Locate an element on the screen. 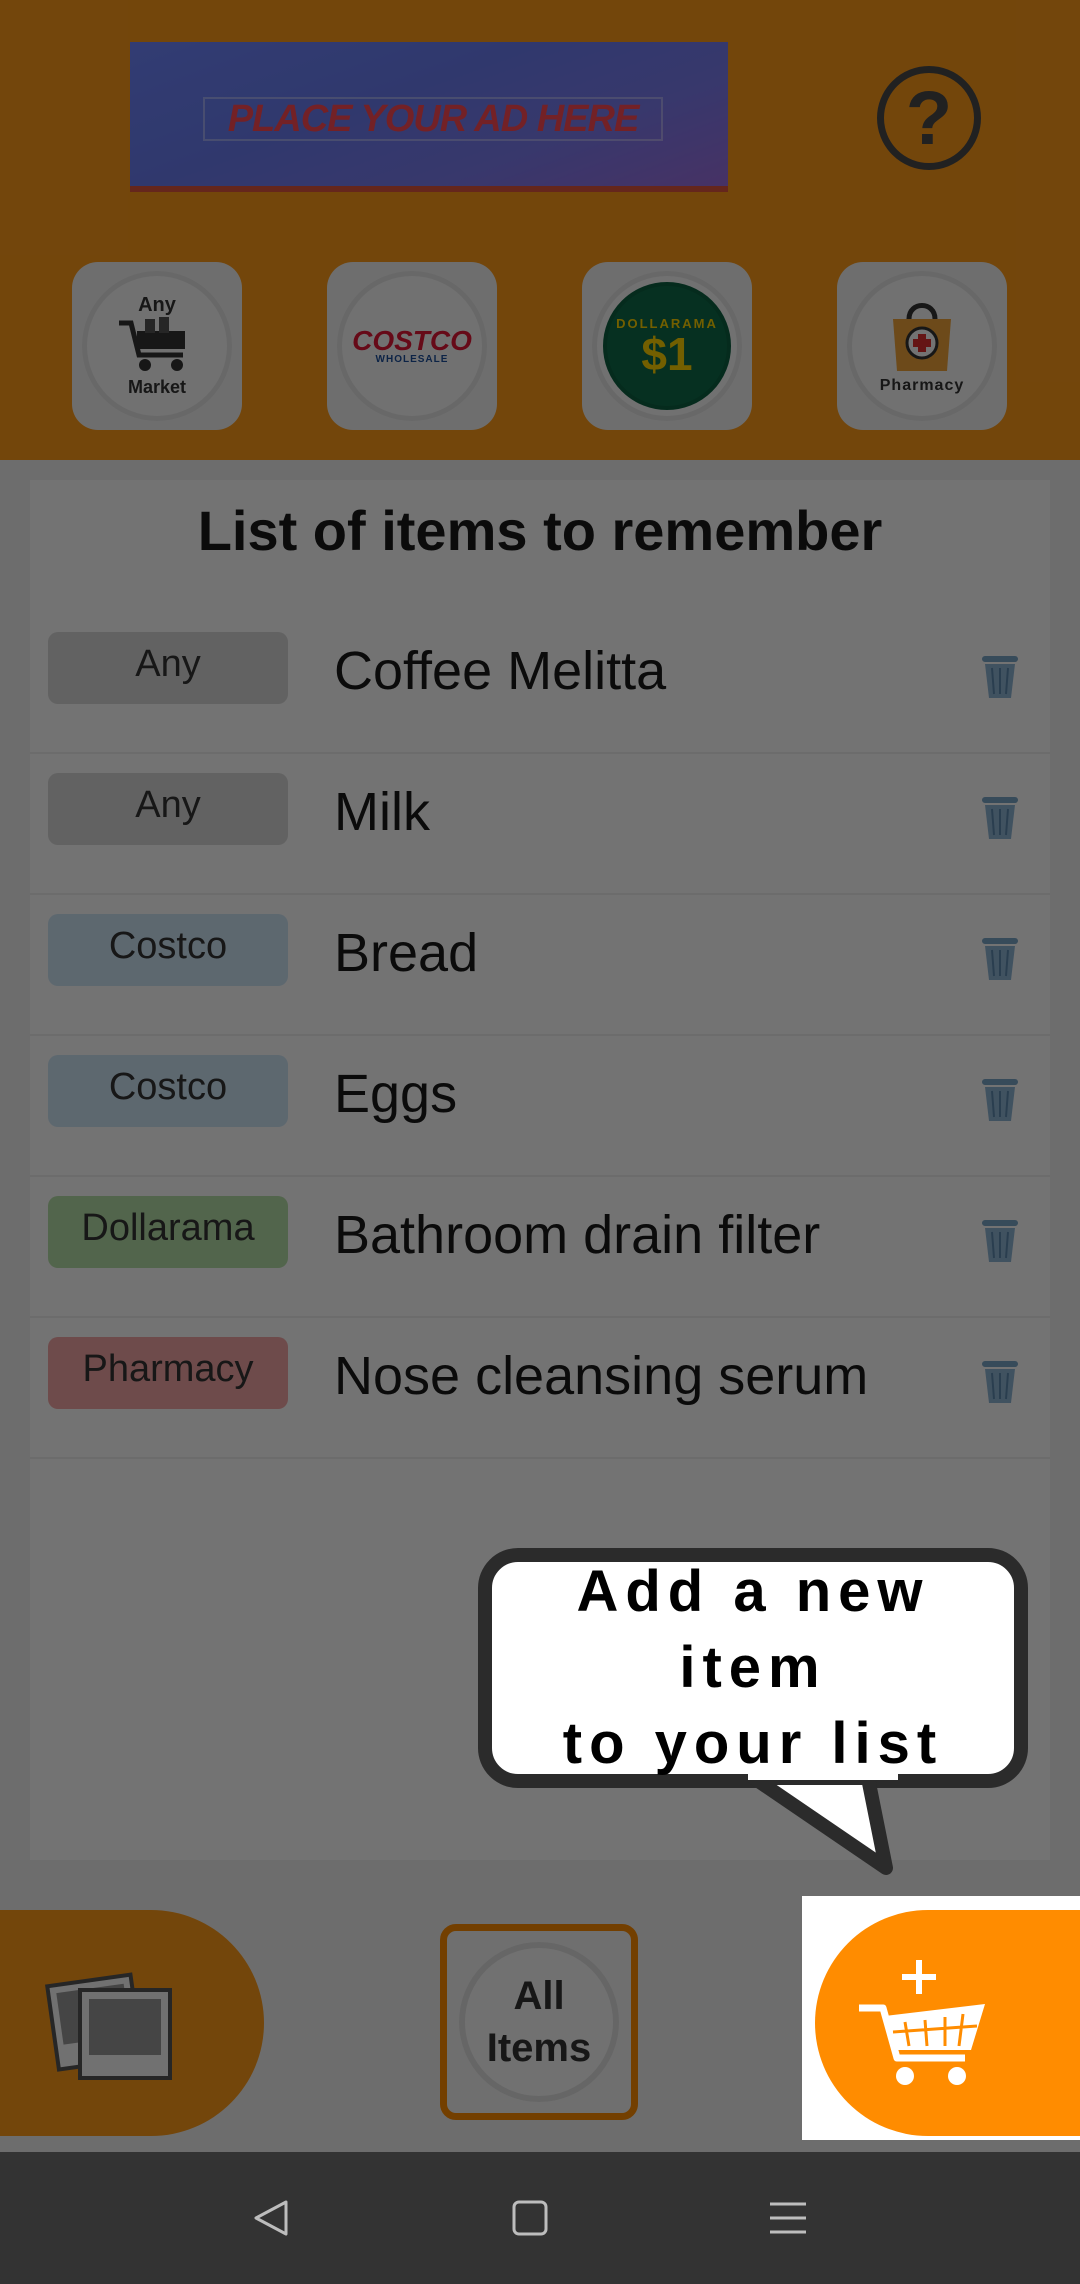 The image size is (1080, 2284). costco-logo-sub: WHOLESALE is located at coordinates (412, 359).